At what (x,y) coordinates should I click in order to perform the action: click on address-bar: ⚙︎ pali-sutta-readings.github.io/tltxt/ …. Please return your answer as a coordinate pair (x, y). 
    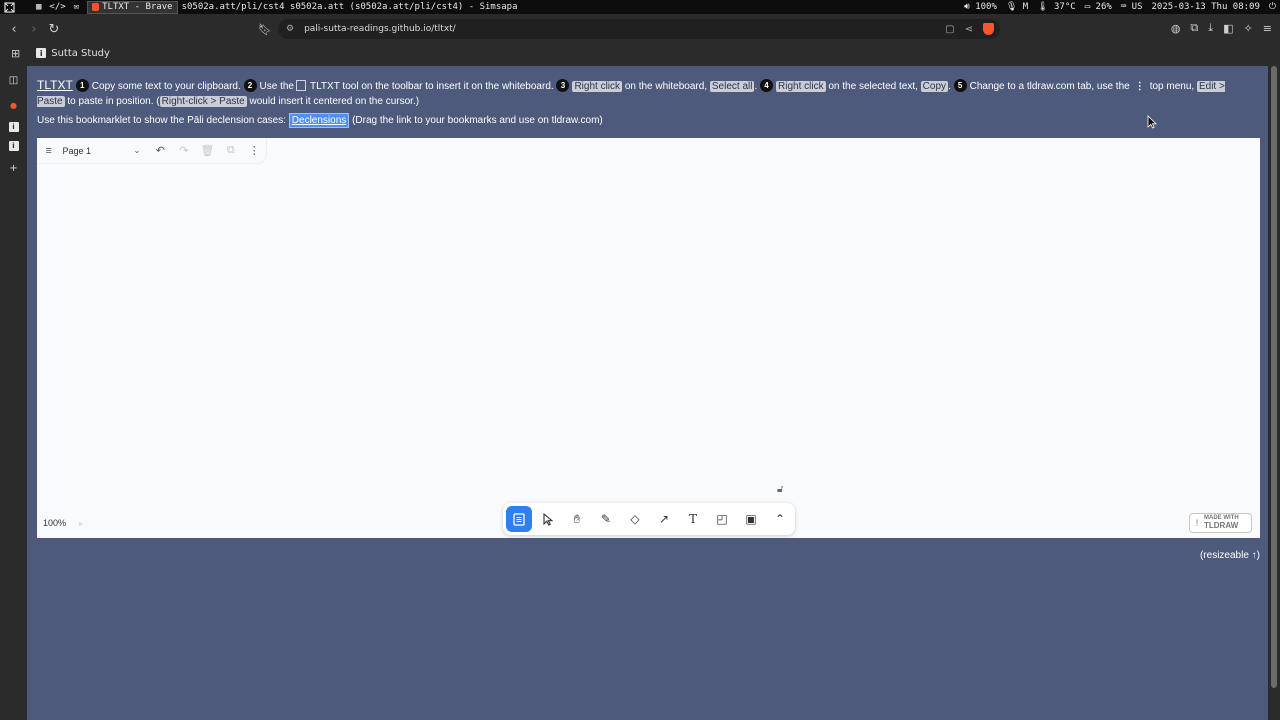
    Looking at the image, I should click on (639, 29).